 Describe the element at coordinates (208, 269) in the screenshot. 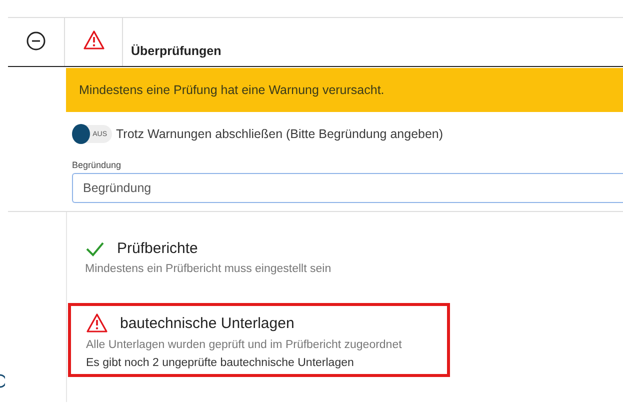

I see `check-message: Mindestens ein Prüfbericht muss eingestellt sein` at that location.